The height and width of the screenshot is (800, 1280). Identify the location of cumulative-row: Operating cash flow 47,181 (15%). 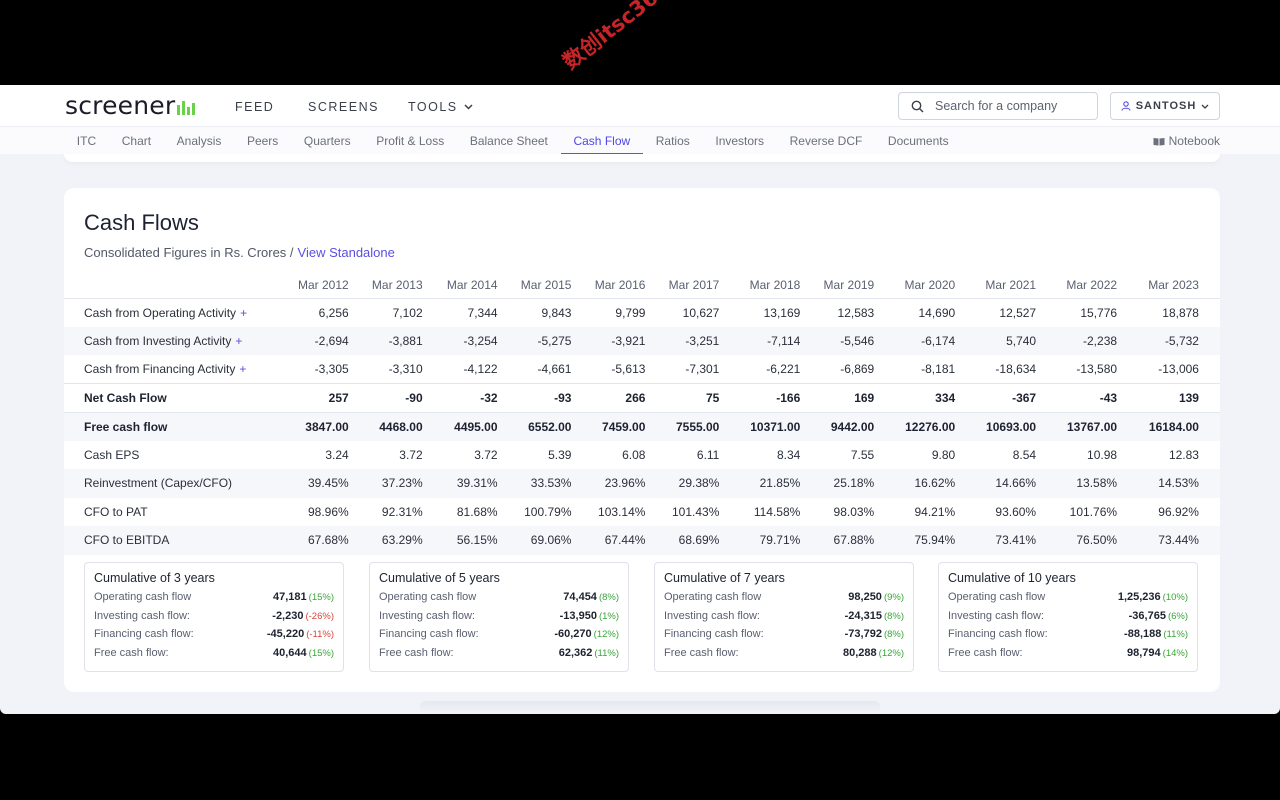
(214, 597).